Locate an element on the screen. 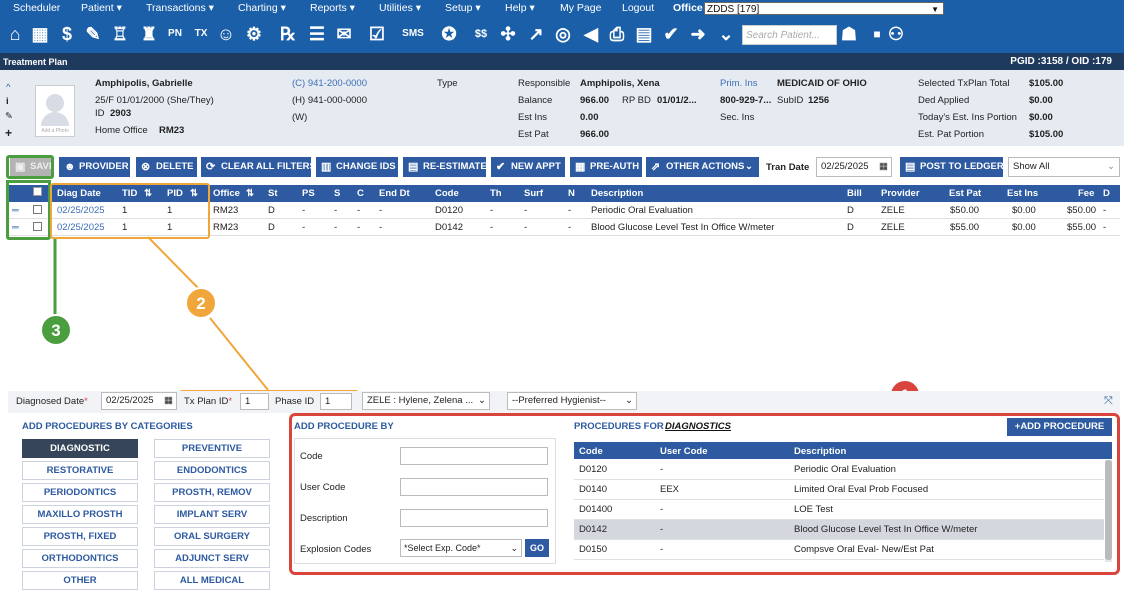 The height and width of the screenshot is (590, 1124). add-procedure-label: ADD PROCEDURE is located at coordinates (1062, 426).